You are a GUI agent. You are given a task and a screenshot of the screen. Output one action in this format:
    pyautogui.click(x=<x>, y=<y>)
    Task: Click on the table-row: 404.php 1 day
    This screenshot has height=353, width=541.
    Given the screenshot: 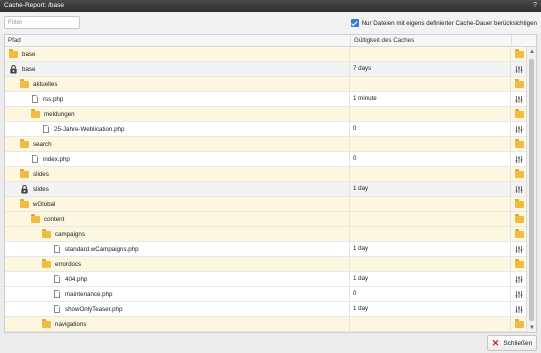 What is the action you would take?
    pyautogui.click(x=265, y=279)
    